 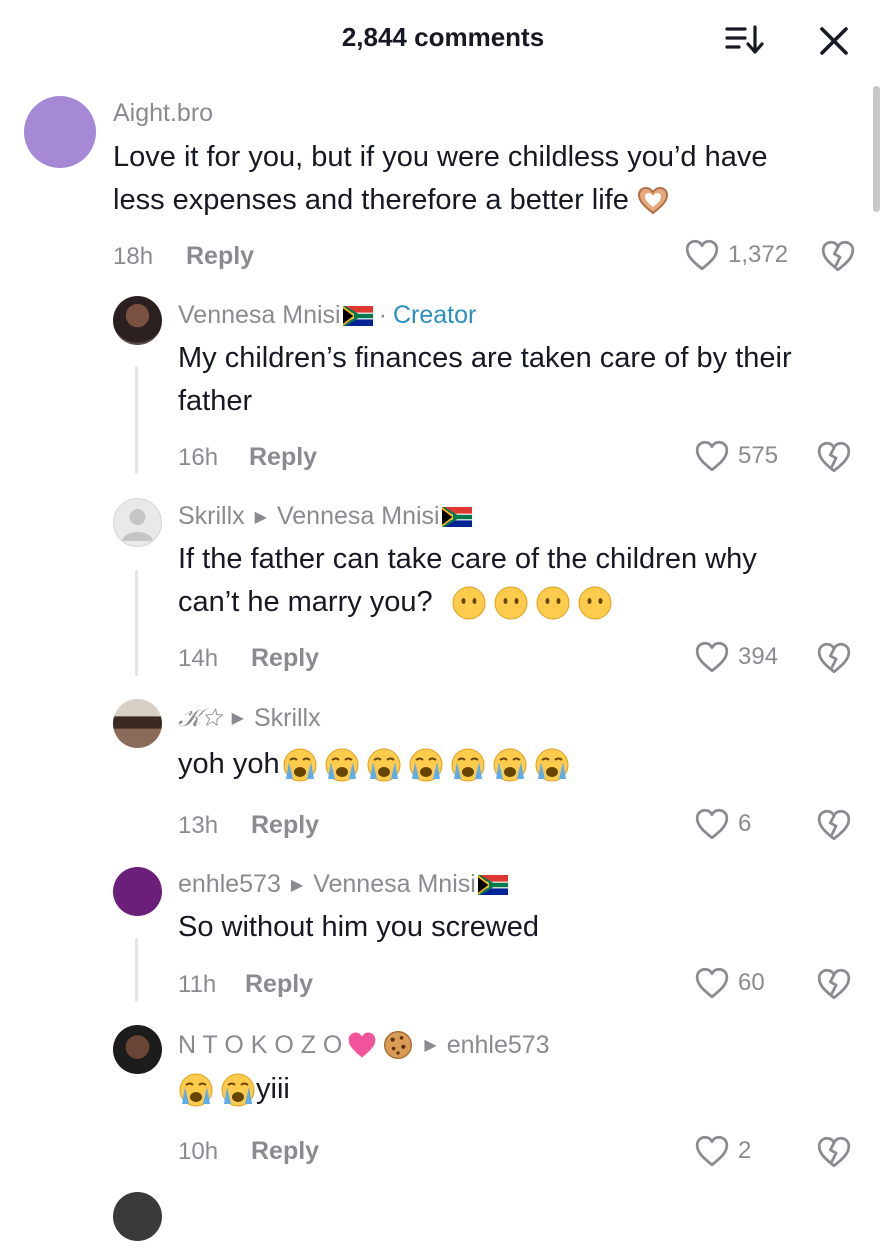 I want to click on like-button: 1,372, so click(x=736, y=255).